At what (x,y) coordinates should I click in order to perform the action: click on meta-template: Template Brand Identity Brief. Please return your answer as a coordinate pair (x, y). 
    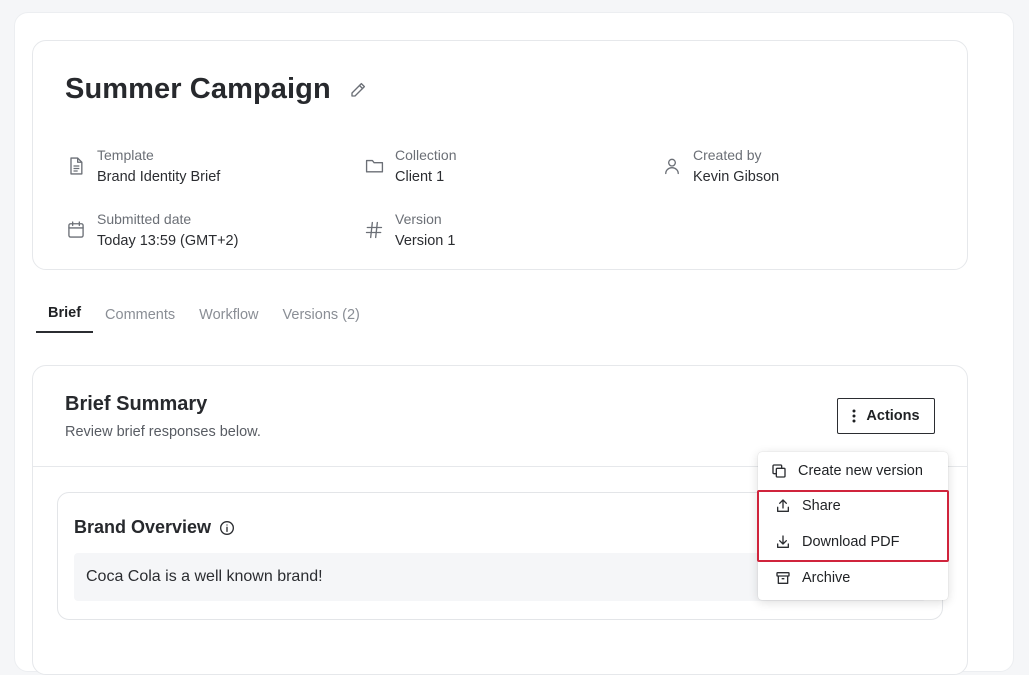
    Looking at the image, I should click on (142, 166).